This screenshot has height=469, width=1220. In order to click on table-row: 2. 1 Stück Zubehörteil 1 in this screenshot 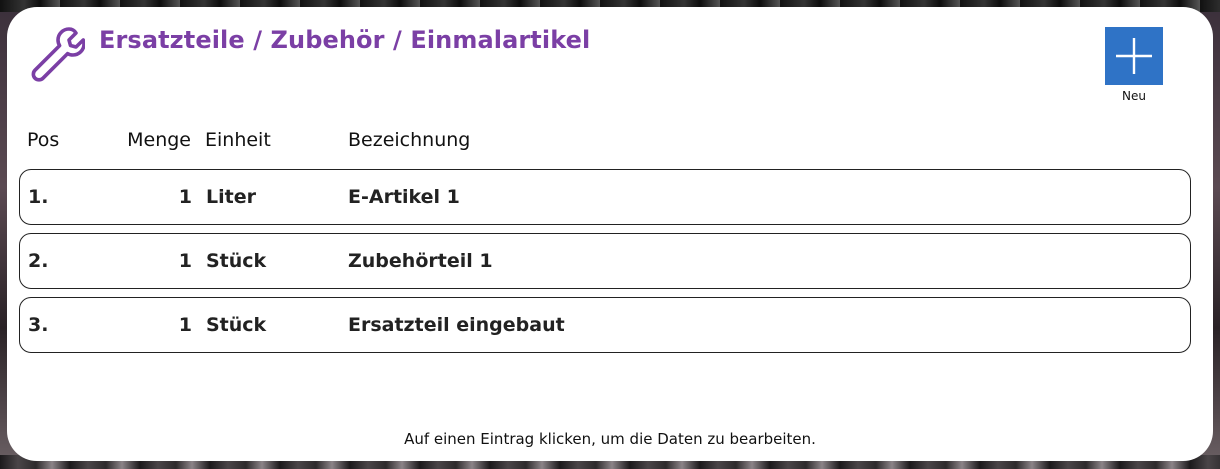, I will do `click(605, 261)`.